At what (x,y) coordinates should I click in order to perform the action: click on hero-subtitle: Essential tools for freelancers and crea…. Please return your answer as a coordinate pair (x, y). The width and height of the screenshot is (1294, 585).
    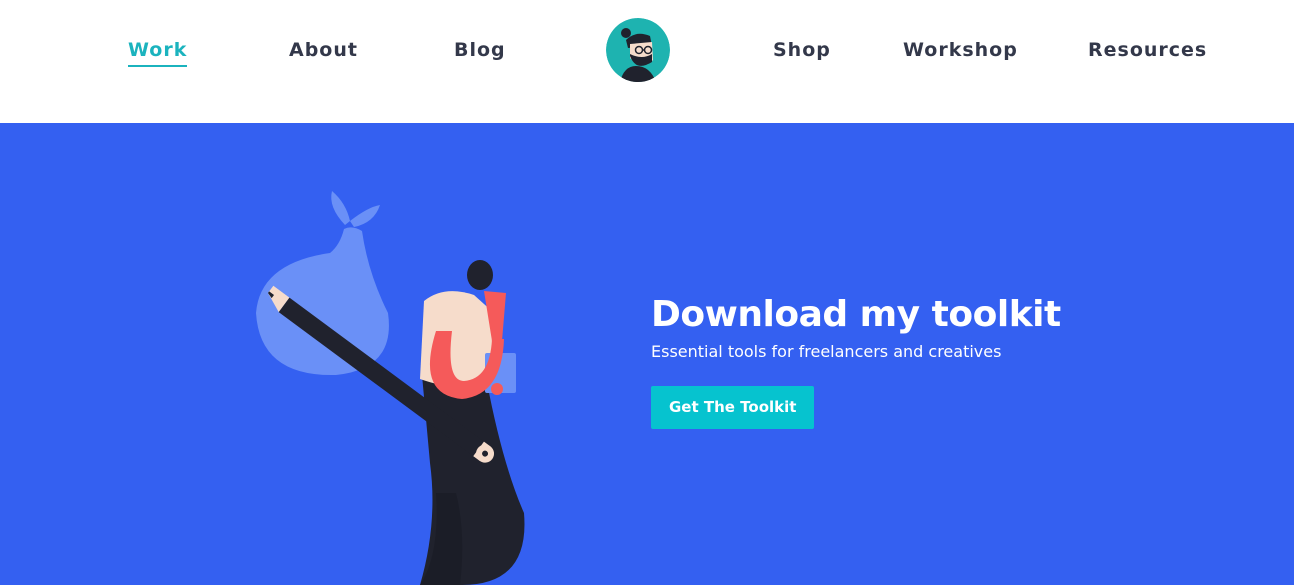
    Looking at the image, I should click on (826, 351).